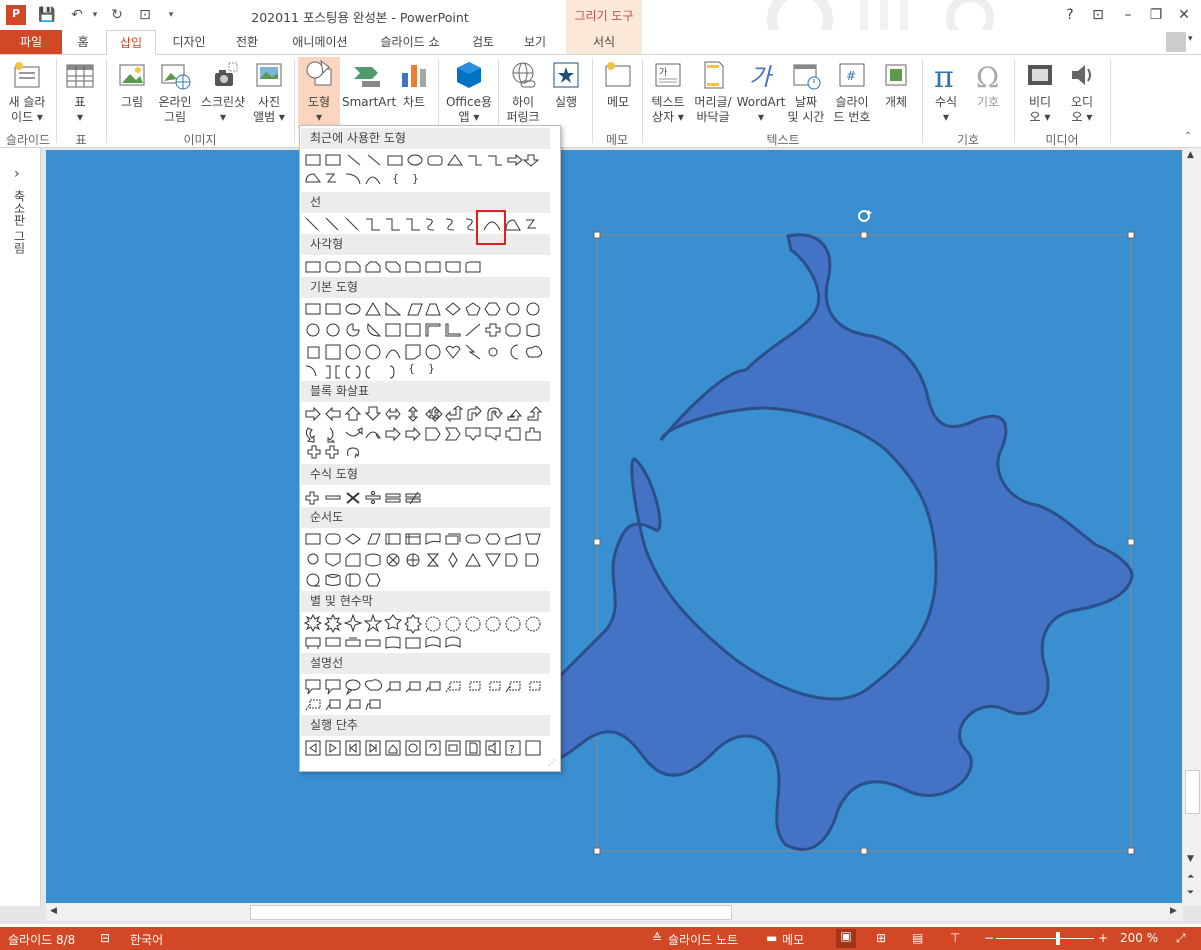 The image size is (1201, 950). I want to click on equation-shapes-row, so click(424, 498).